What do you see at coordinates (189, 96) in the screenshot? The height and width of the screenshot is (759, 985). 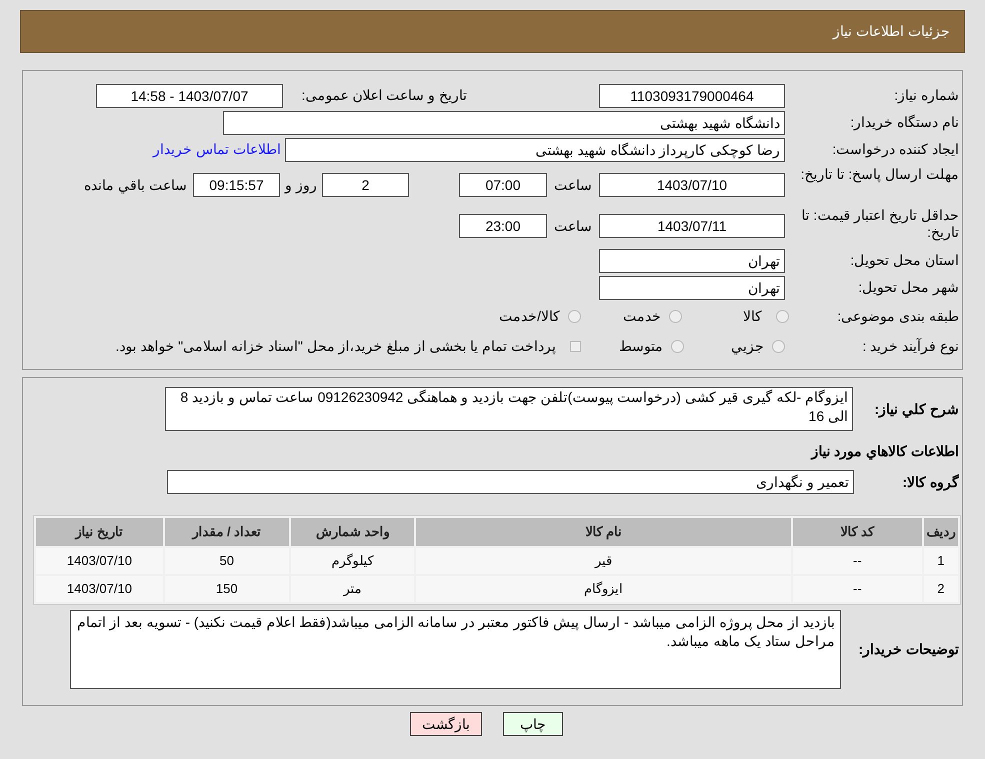 I see `input-field: 1403/07/07 - 14:58` at bounding box center [189, 96].